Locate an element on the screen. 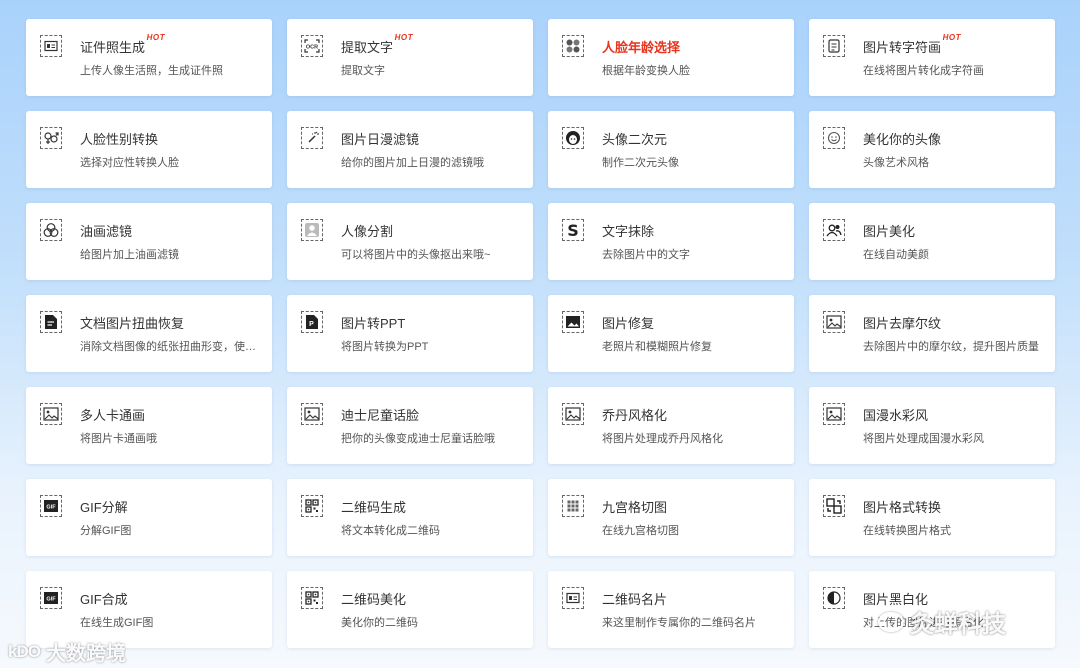 The image size is (1080, 668). tool-card-desc: 分解GIF图 is located at coordinates (106, 531).